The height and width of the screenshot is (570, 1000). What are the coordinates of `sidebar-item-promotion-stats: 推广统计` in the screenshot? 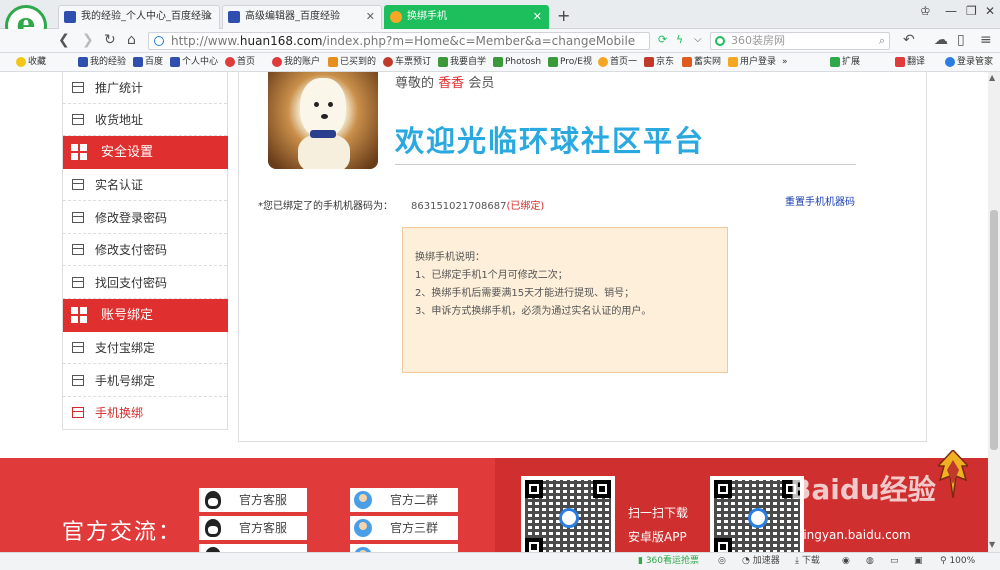 It's located at (145, 88).